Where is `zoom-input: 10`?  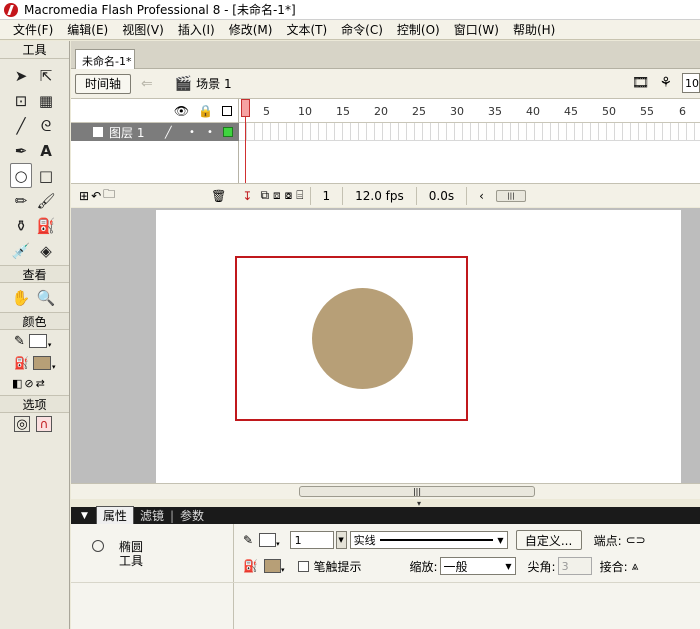 zoom-input: 10 is located at coordinates (691, 83).